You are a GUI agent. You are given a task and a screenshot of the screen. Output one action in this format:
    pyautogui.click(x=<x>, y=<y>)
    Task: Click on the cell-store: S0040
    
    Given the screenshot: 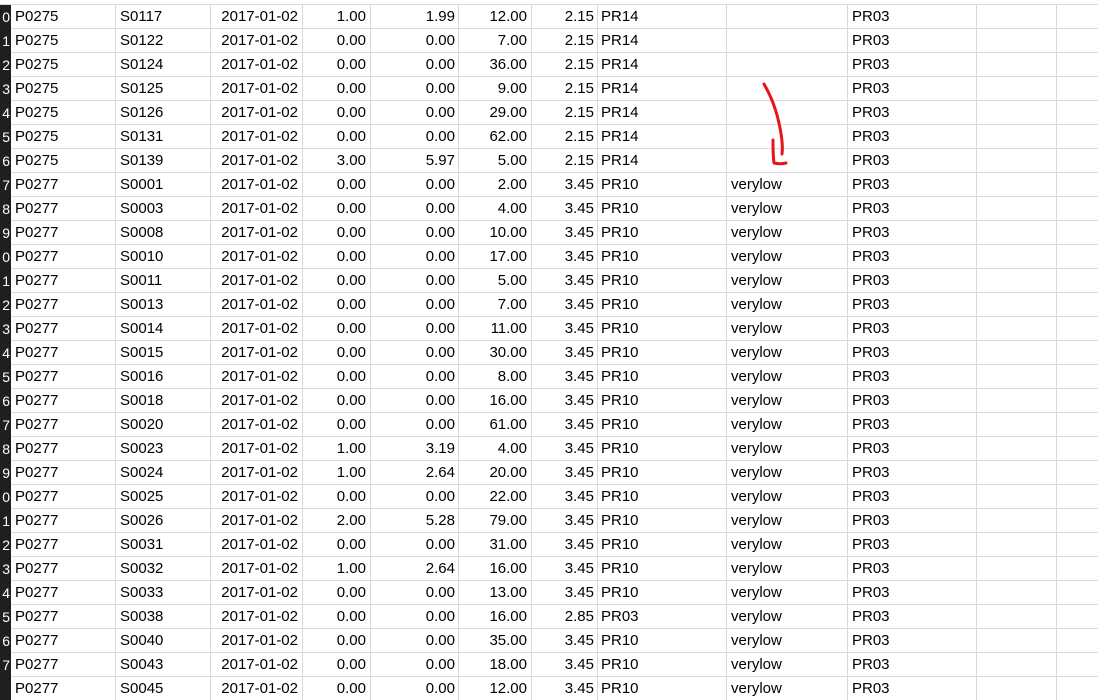 What is the action you would take?
    pyautogui.click(x=163, y=641)
    